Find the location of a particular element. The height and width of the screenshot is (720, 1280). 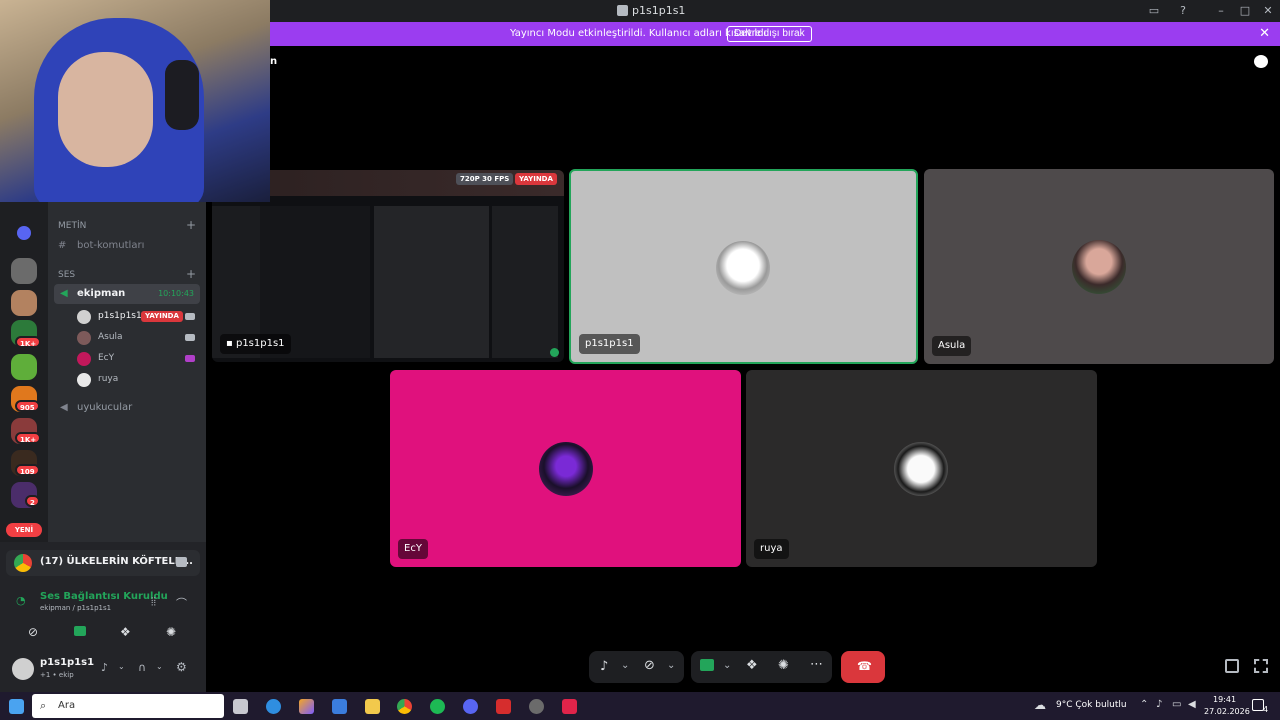

toggle-camera-button: ⊘ is located at coordinates (34, 633).